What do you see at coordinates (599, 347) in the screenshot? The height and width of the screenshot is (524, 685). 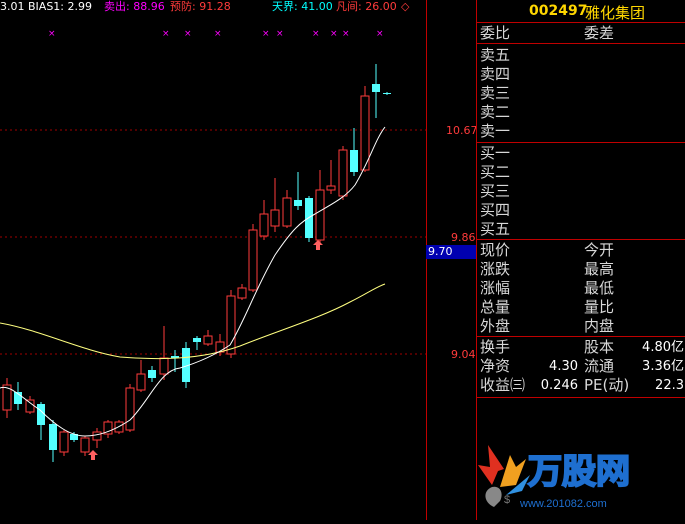 I see `stat-share-capital-label: 股本` at bounding box center [599, 347].